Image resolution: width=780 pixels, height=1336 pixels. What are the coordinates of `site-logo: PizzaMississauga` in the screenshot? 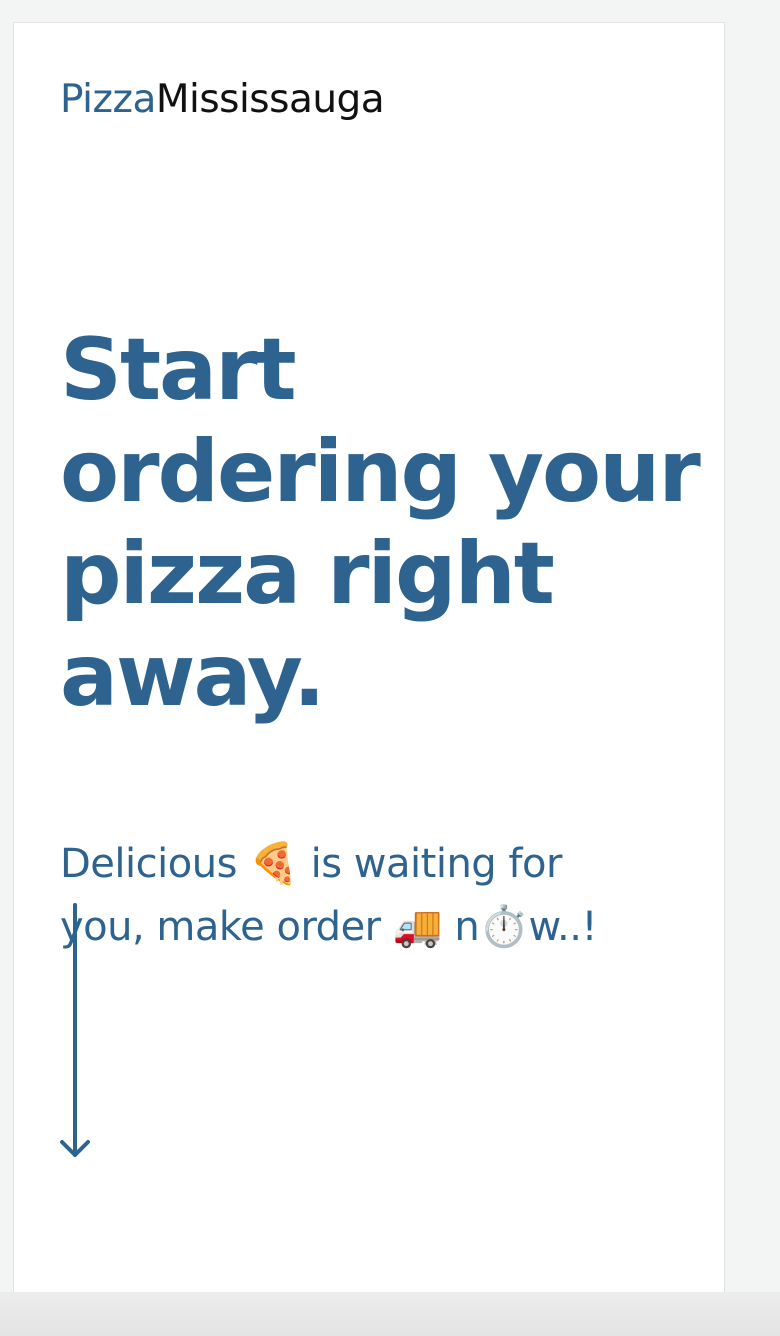 It's located at (222, 100).